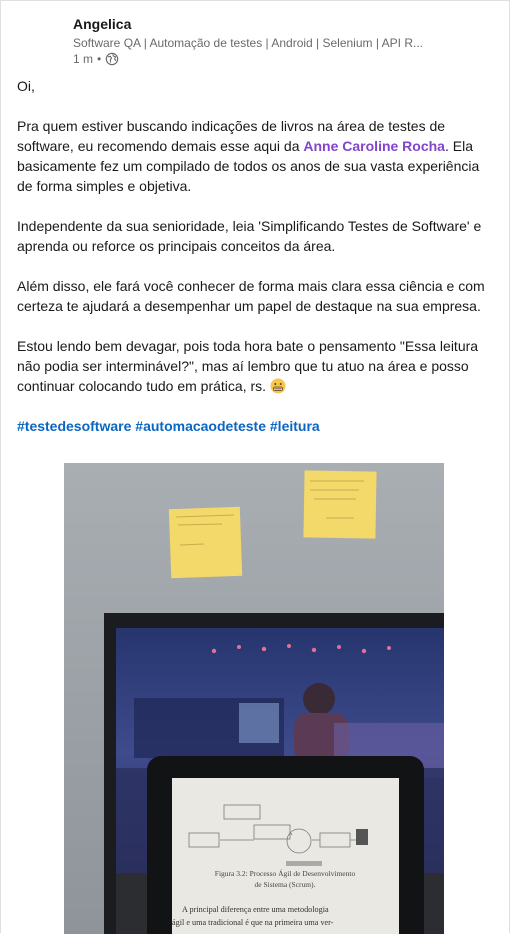 This screenshot has height=934, width=512. I want to click on author-name: Angelica, so click(102, 24).